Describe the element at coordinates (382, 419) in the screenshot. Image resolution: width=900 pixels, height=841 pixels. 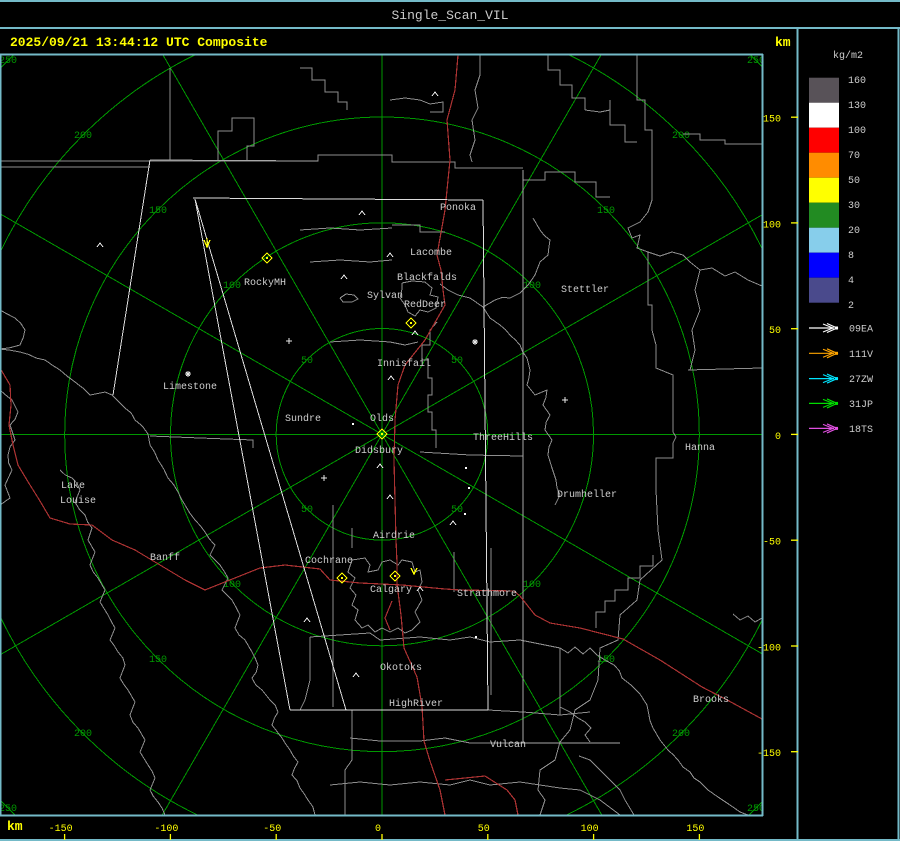
I see `svg-text: Olds` at that location.